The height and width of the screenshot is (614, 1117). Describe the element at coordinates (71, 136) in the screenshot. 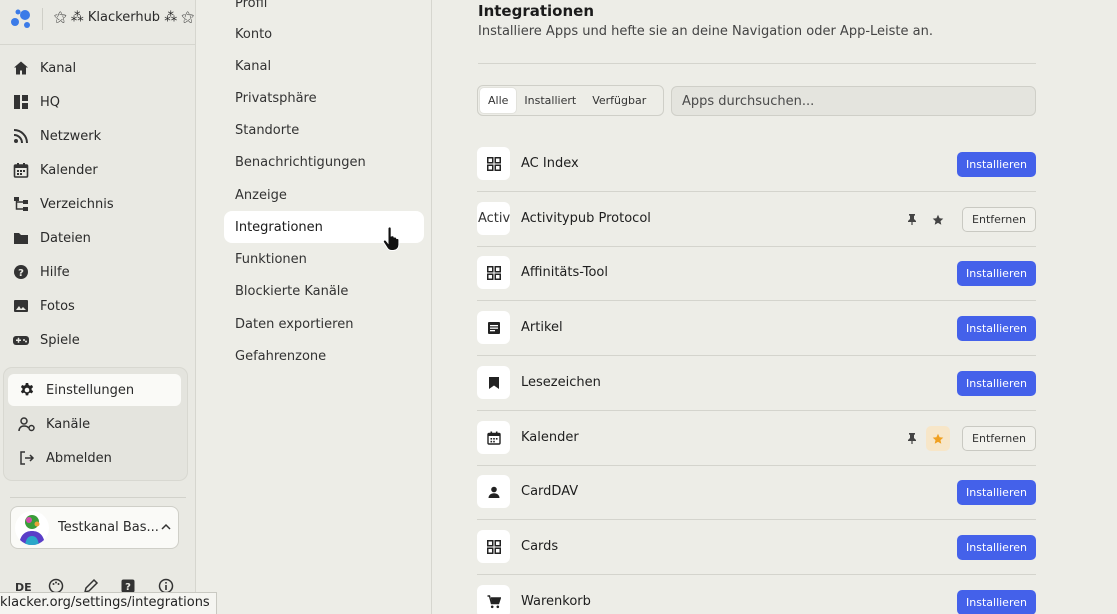

I see `nav-label: Netzwerk` at that location.